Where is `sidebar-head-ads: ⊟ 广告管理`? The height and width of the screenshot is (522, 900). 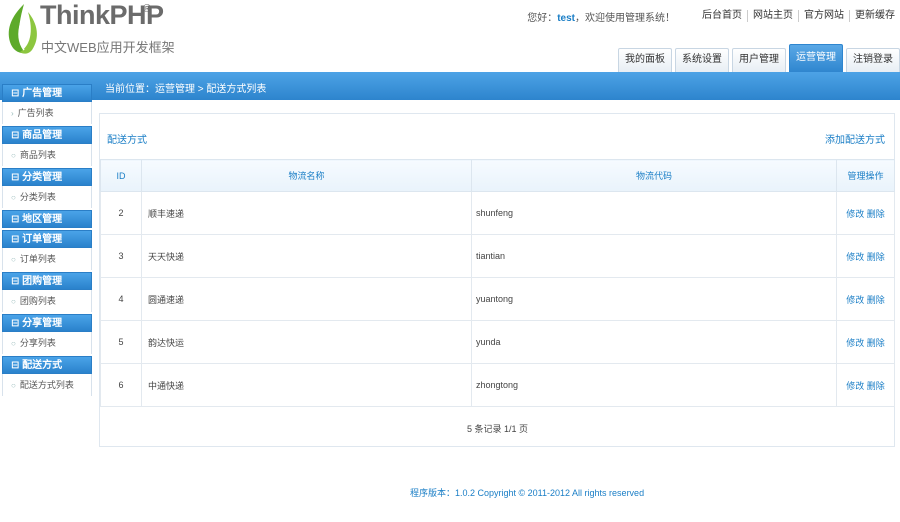
sidebar-head-ads: ⊟ 广告管理 is located at coordinates (47, 93).